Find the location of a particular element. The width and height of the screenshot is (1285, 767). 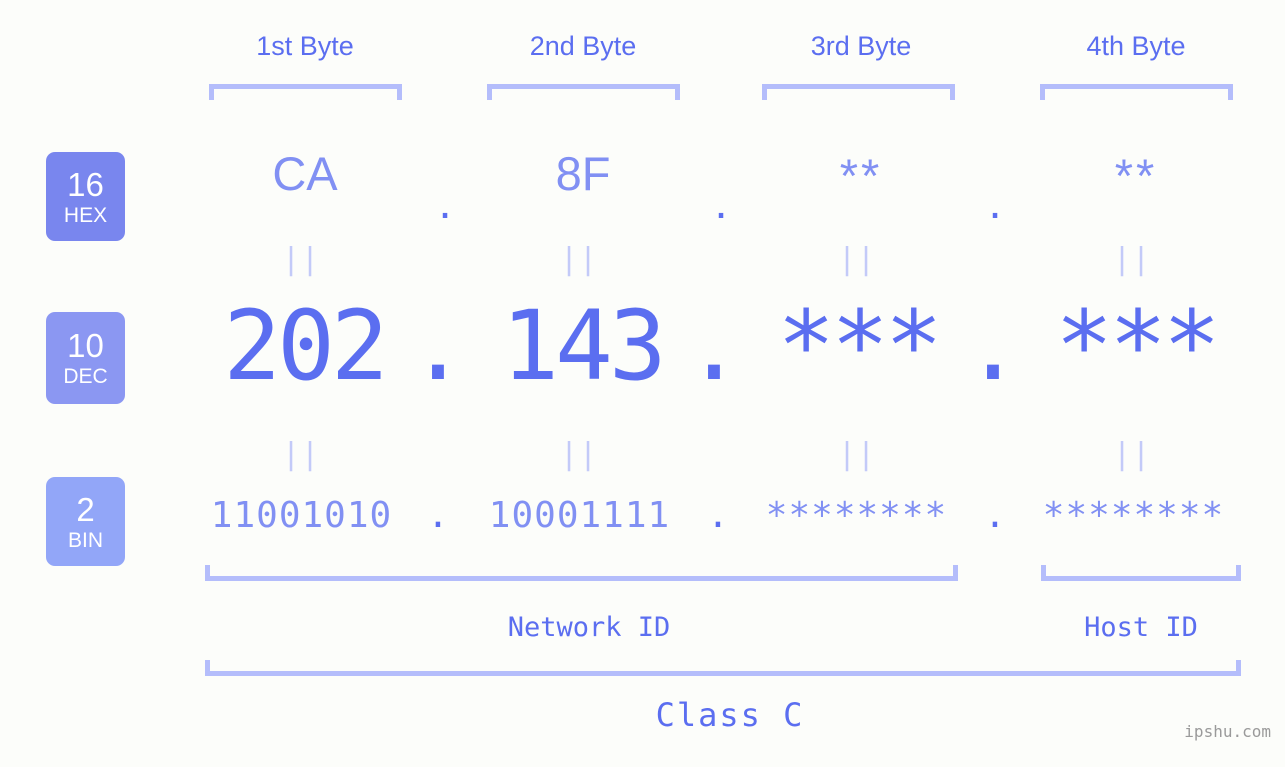

radix-badge-bin-number: 2 is located at coordinates (85, 509).